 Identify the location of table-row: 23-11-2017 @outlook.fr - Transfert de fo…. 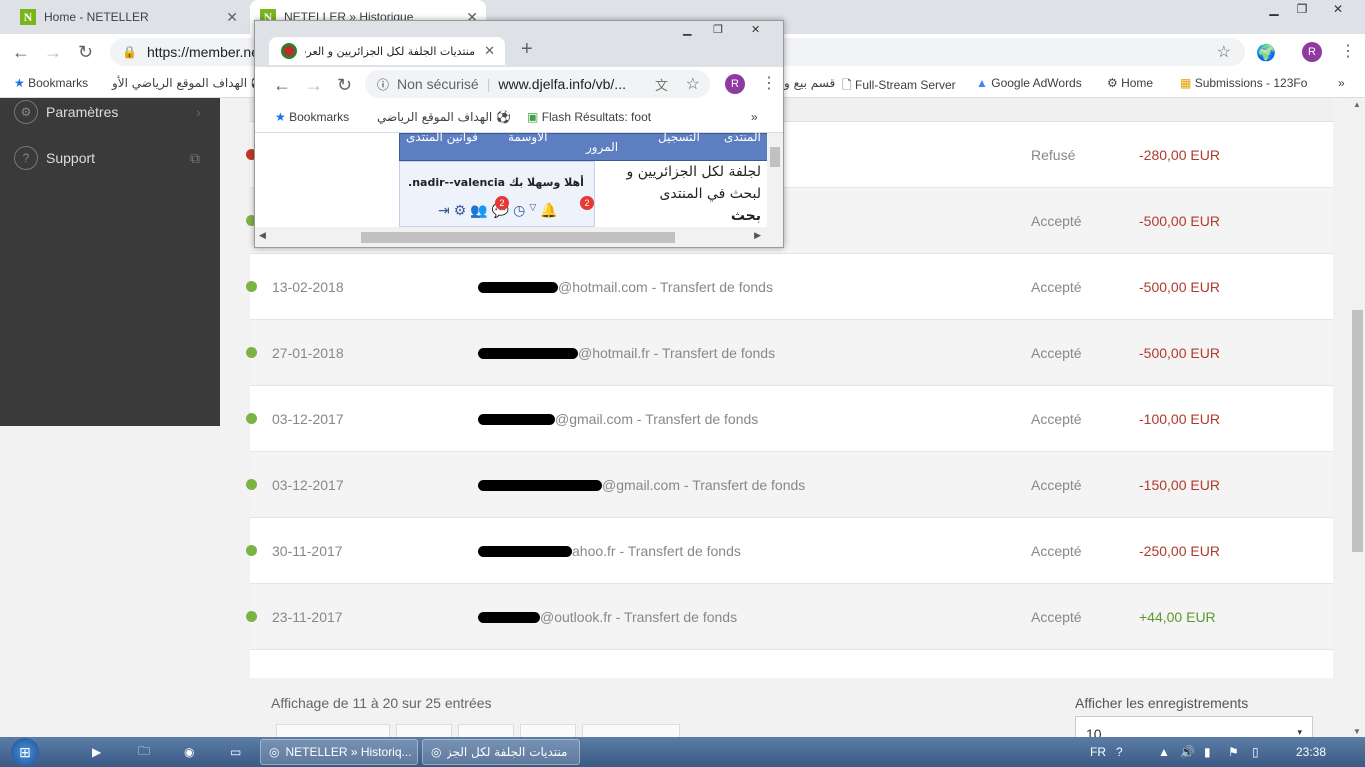
(789, 617).